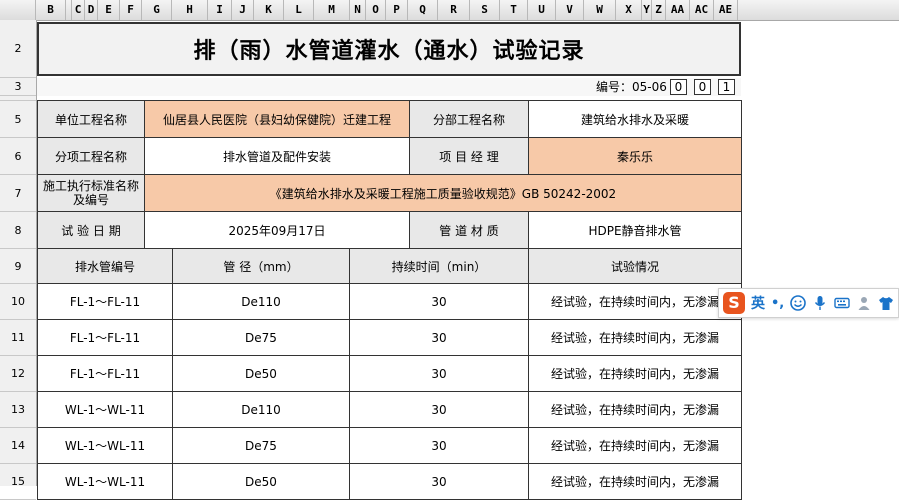 The height and width of the screenshot is (500, 899). Describe the element at coordinates (726, 10) in the screenshot. I see `column-header: AE` at that location.